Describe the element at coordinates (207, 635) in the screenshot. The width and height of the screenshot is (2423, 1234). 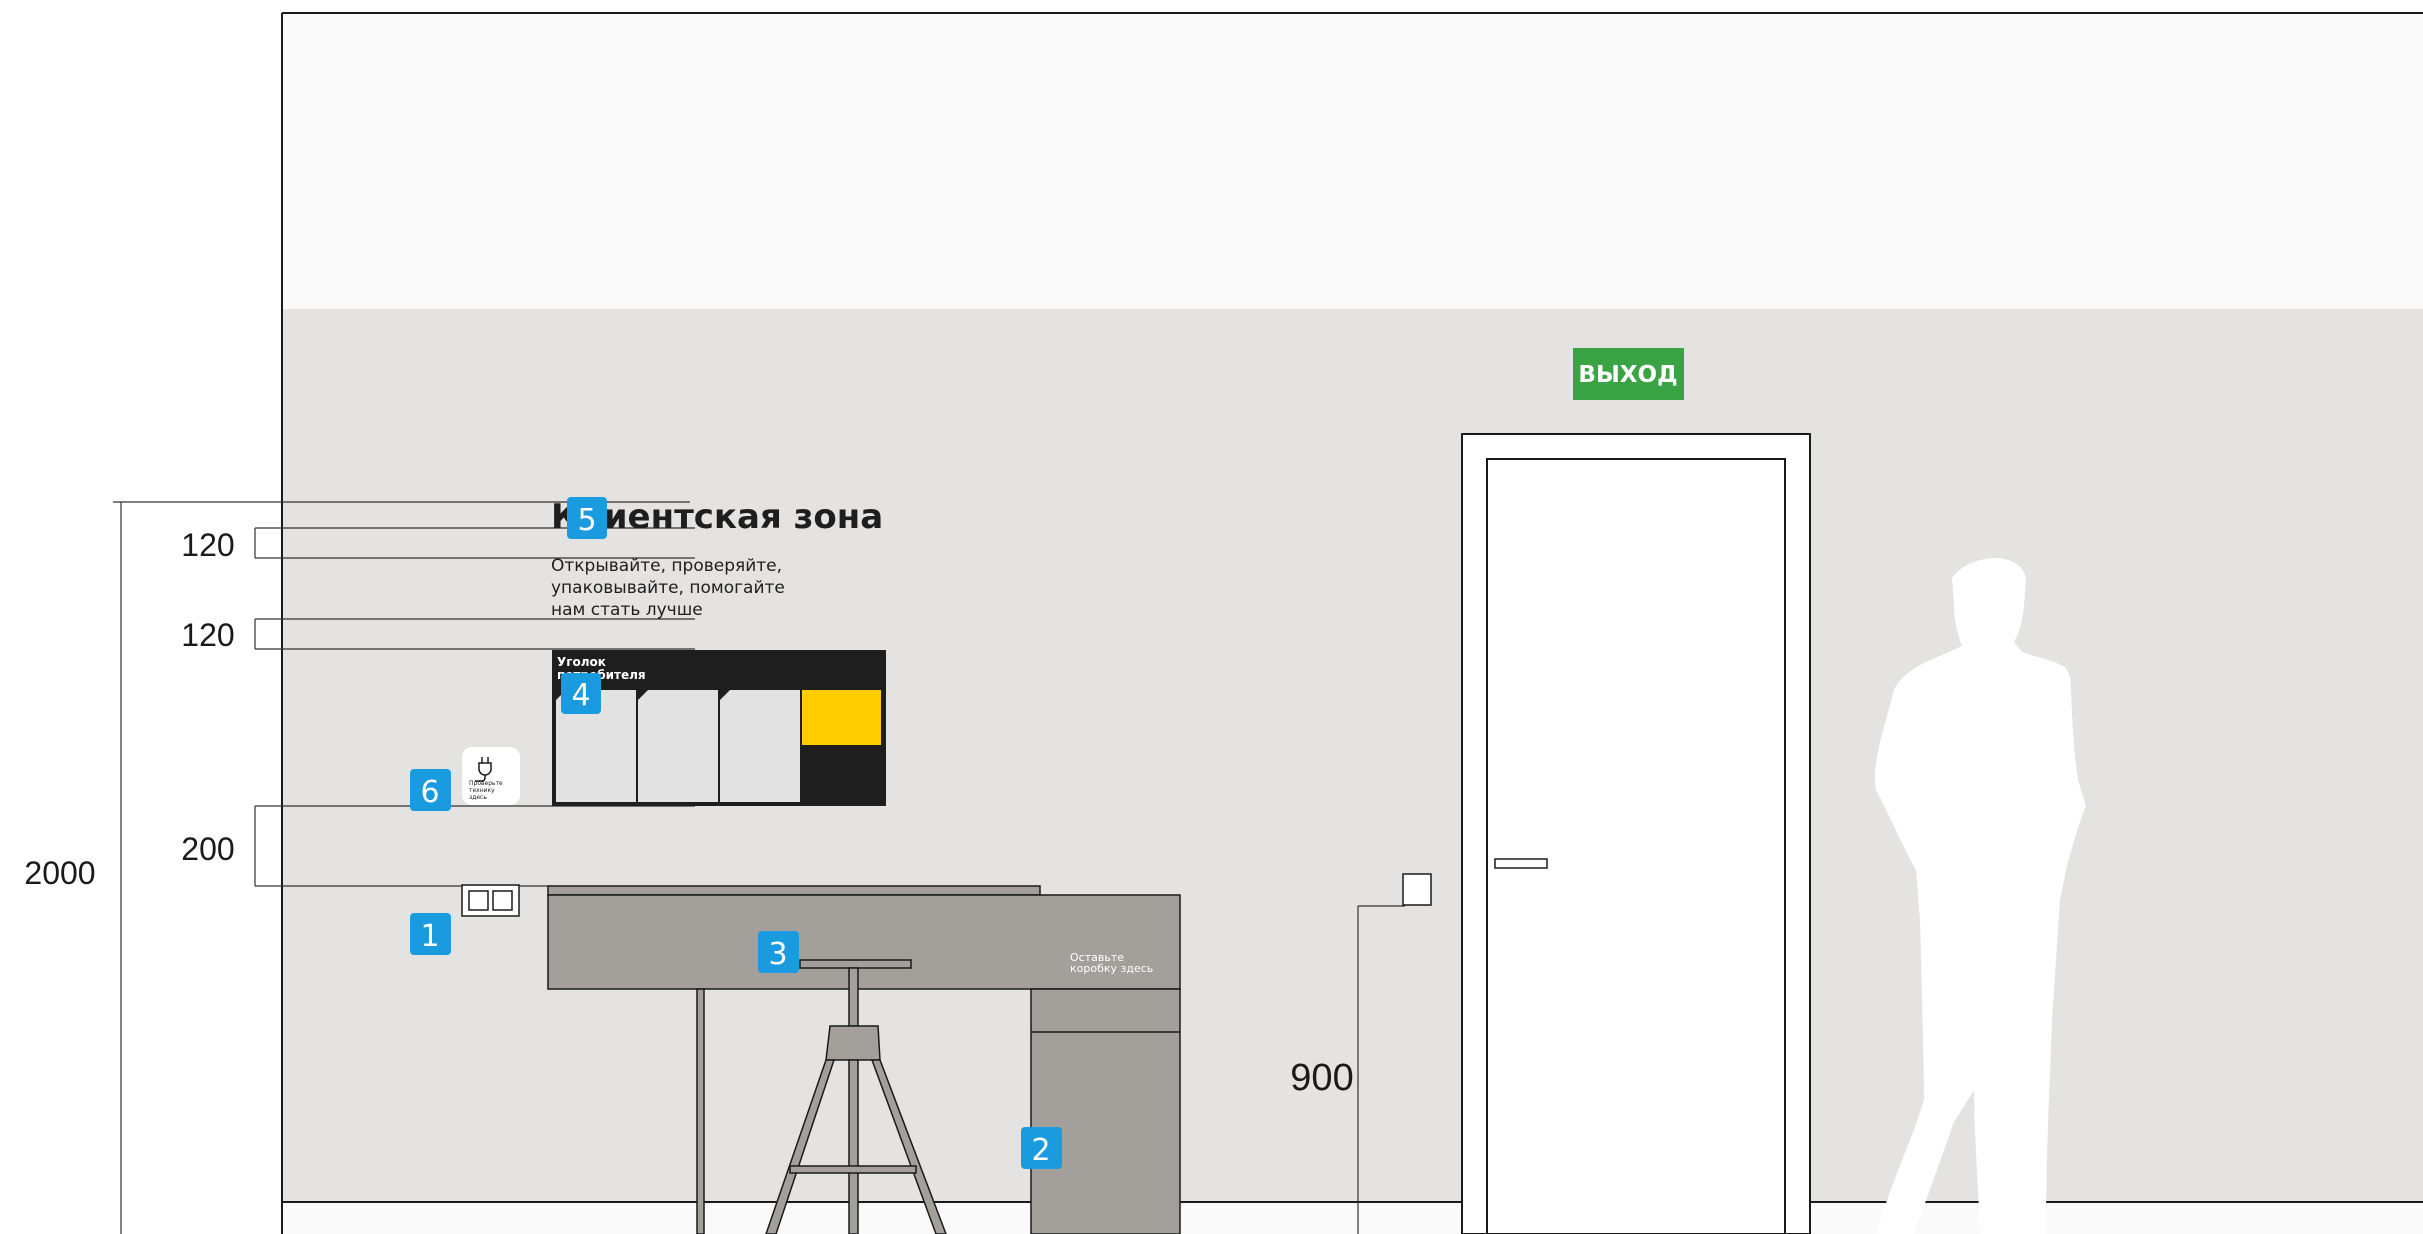
I see `dim-gap-2: 120` at that location.